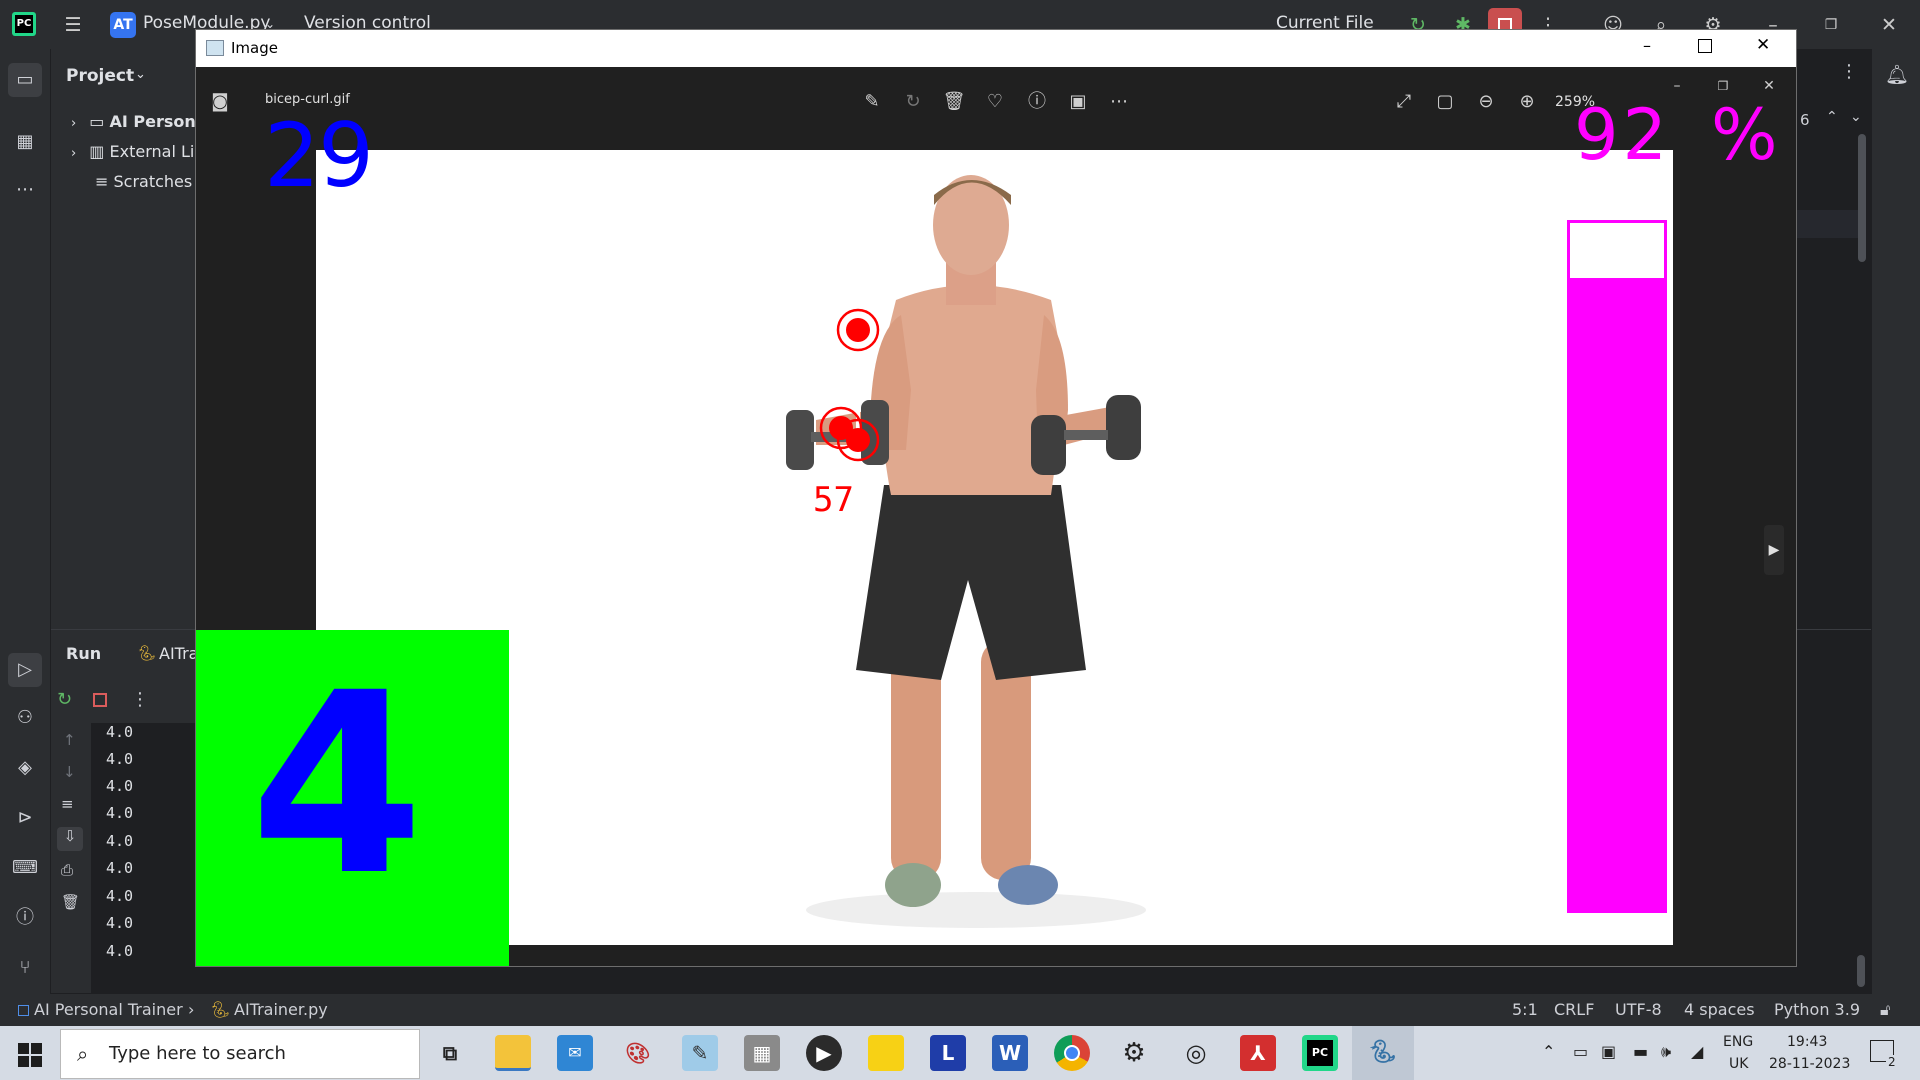  I want to click on editor-menu-icon: ⋮, so click(1849, 71).